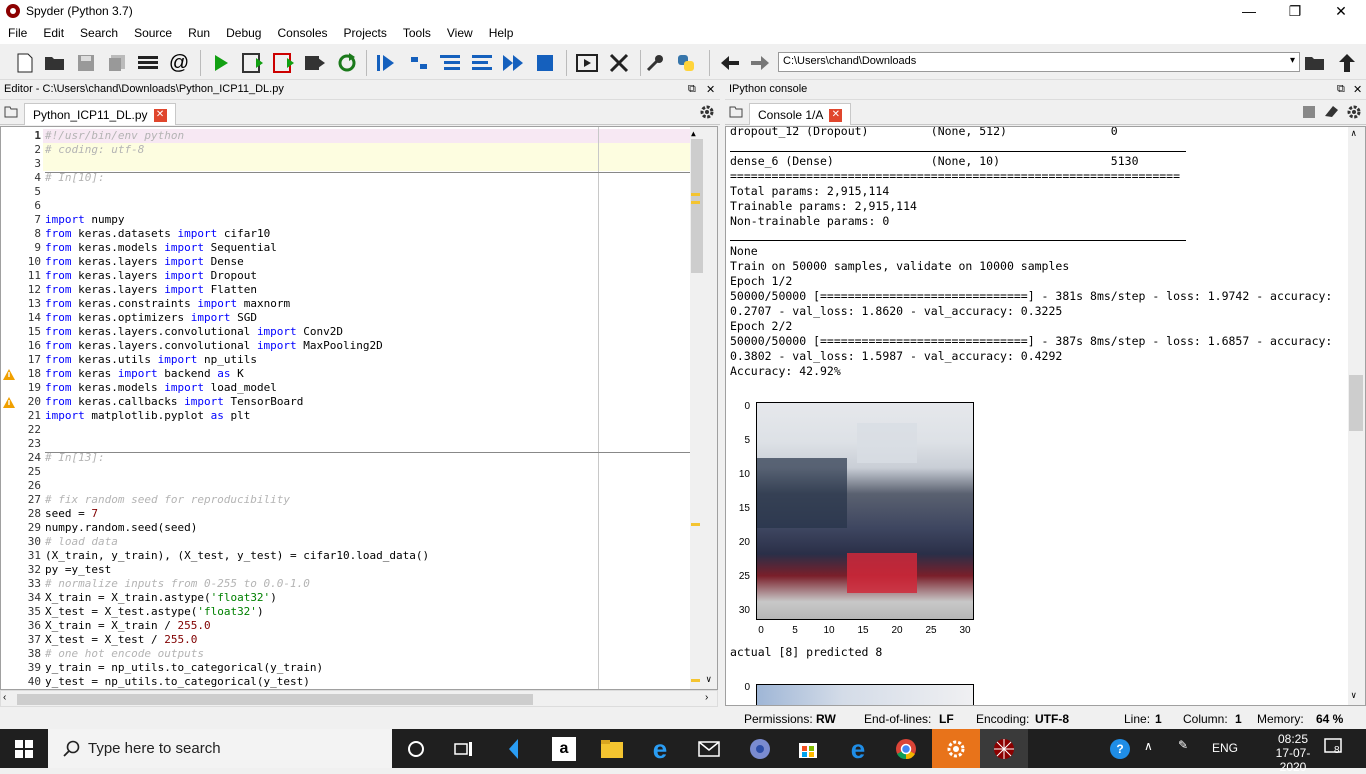 The height and width of the screenshot is (774, 1366). What do you see at coordinates (1341, 11) in the screenshot?
I see `close-button: ✕` at bounding box center [1341, 11].